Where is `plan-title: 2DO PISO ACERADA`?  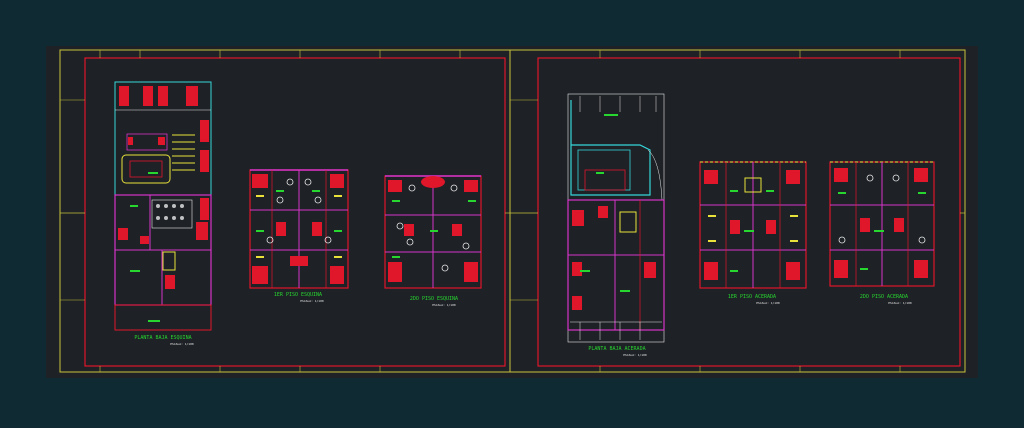 plan-title: 2DO PISO ACERADA is located at coordinates (884, 297).